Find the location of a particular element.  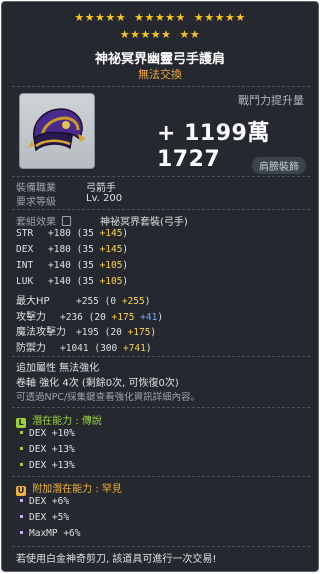

trade-status: 無法交換 is located at coordinates (160, 74).